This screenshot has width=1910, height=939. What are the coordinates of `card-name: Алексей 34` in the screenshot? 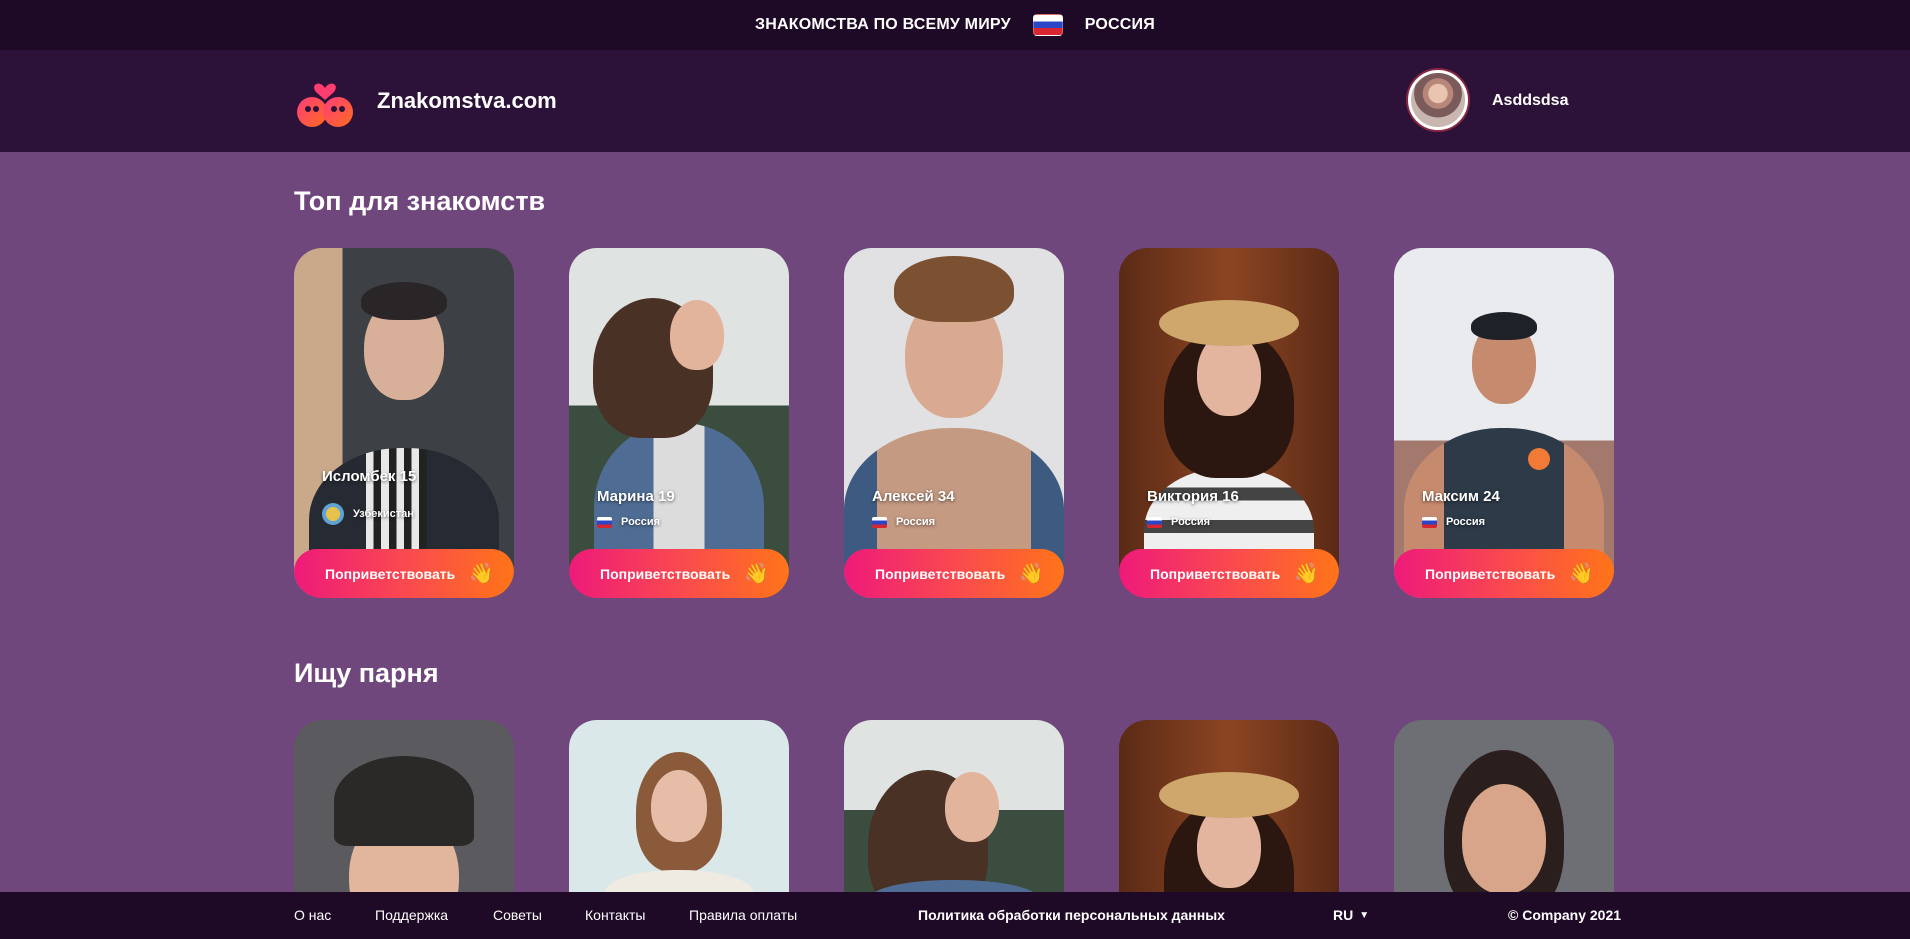 It's located at (913, 496).